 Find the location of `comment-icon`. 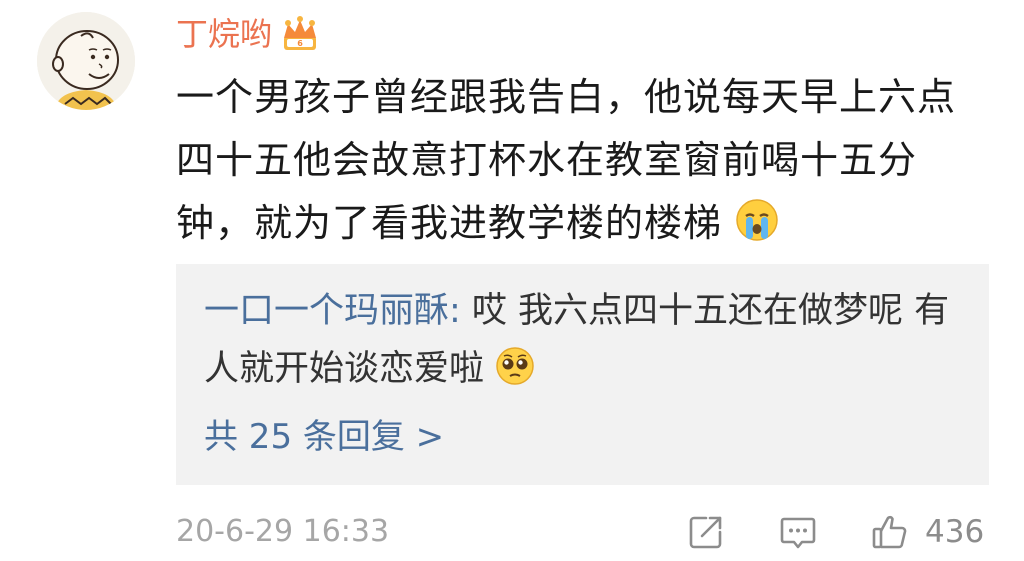

comment-icon is located at coordinates (798, 532).